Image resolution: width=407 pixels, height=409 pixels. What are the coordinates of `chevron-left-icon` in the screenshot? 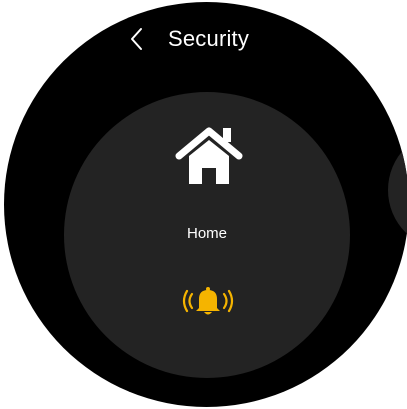 It's located at (136, 39).